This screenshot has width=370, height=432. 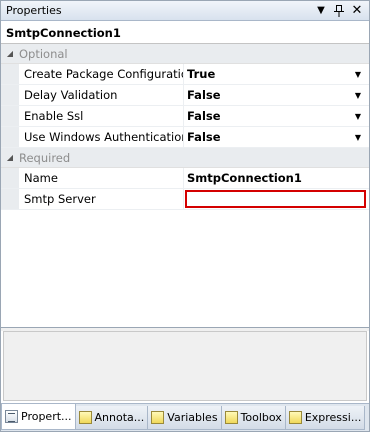 What do you see at coordinates (275, 199) in the screenshot?
I see `smtp-server-input` at bounding box center [275, 199].